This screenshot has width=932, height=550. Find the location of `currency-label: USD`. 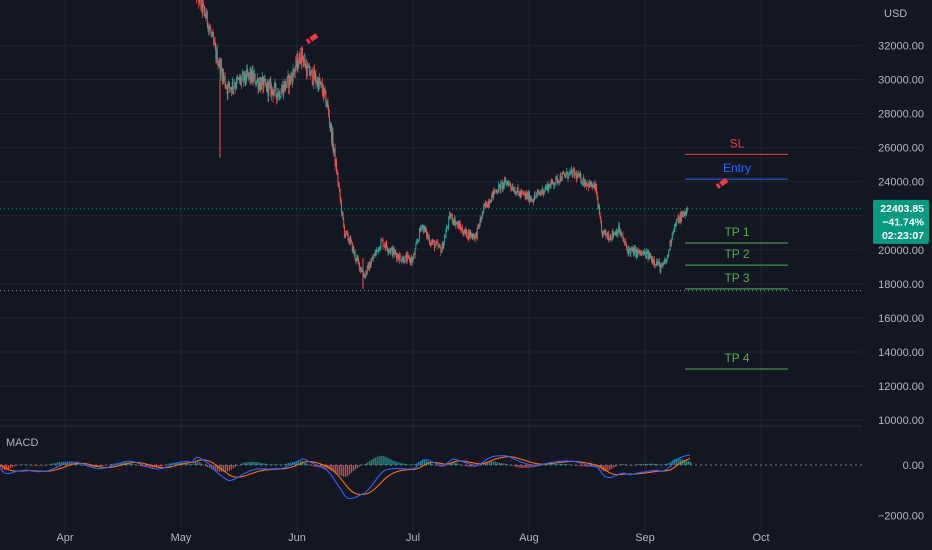

currency-label: USD is located at coordinates (895, 14).